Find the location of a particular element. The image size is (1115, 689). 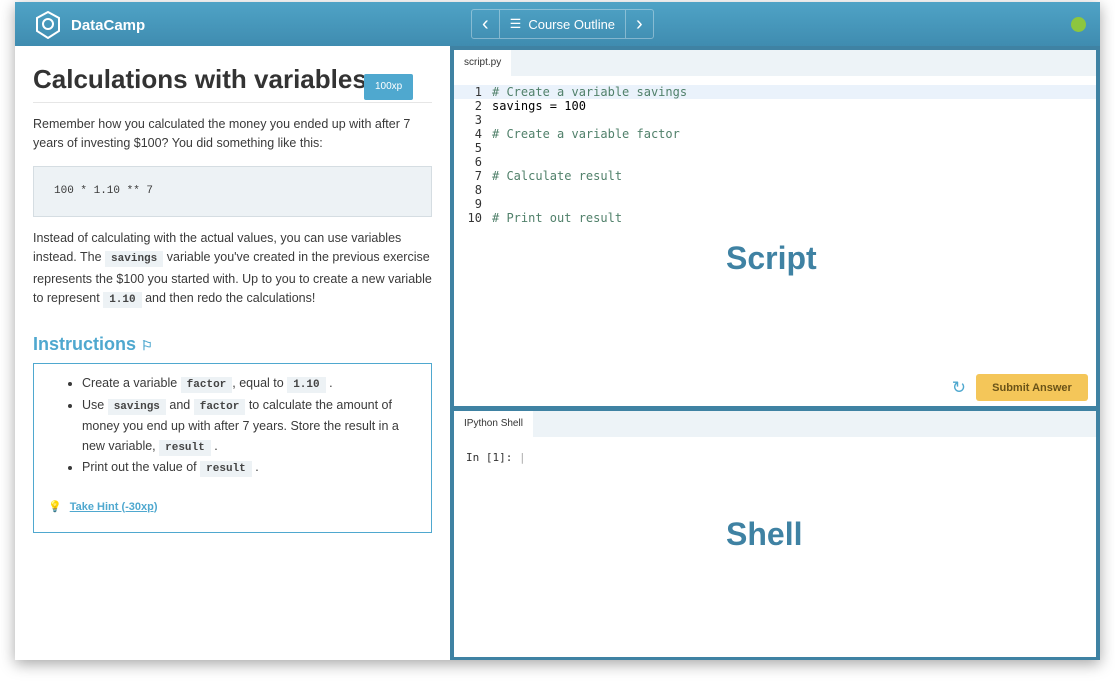

course-nav: ‹ ☰ Course Outline › is located at coordinates (562, 24).